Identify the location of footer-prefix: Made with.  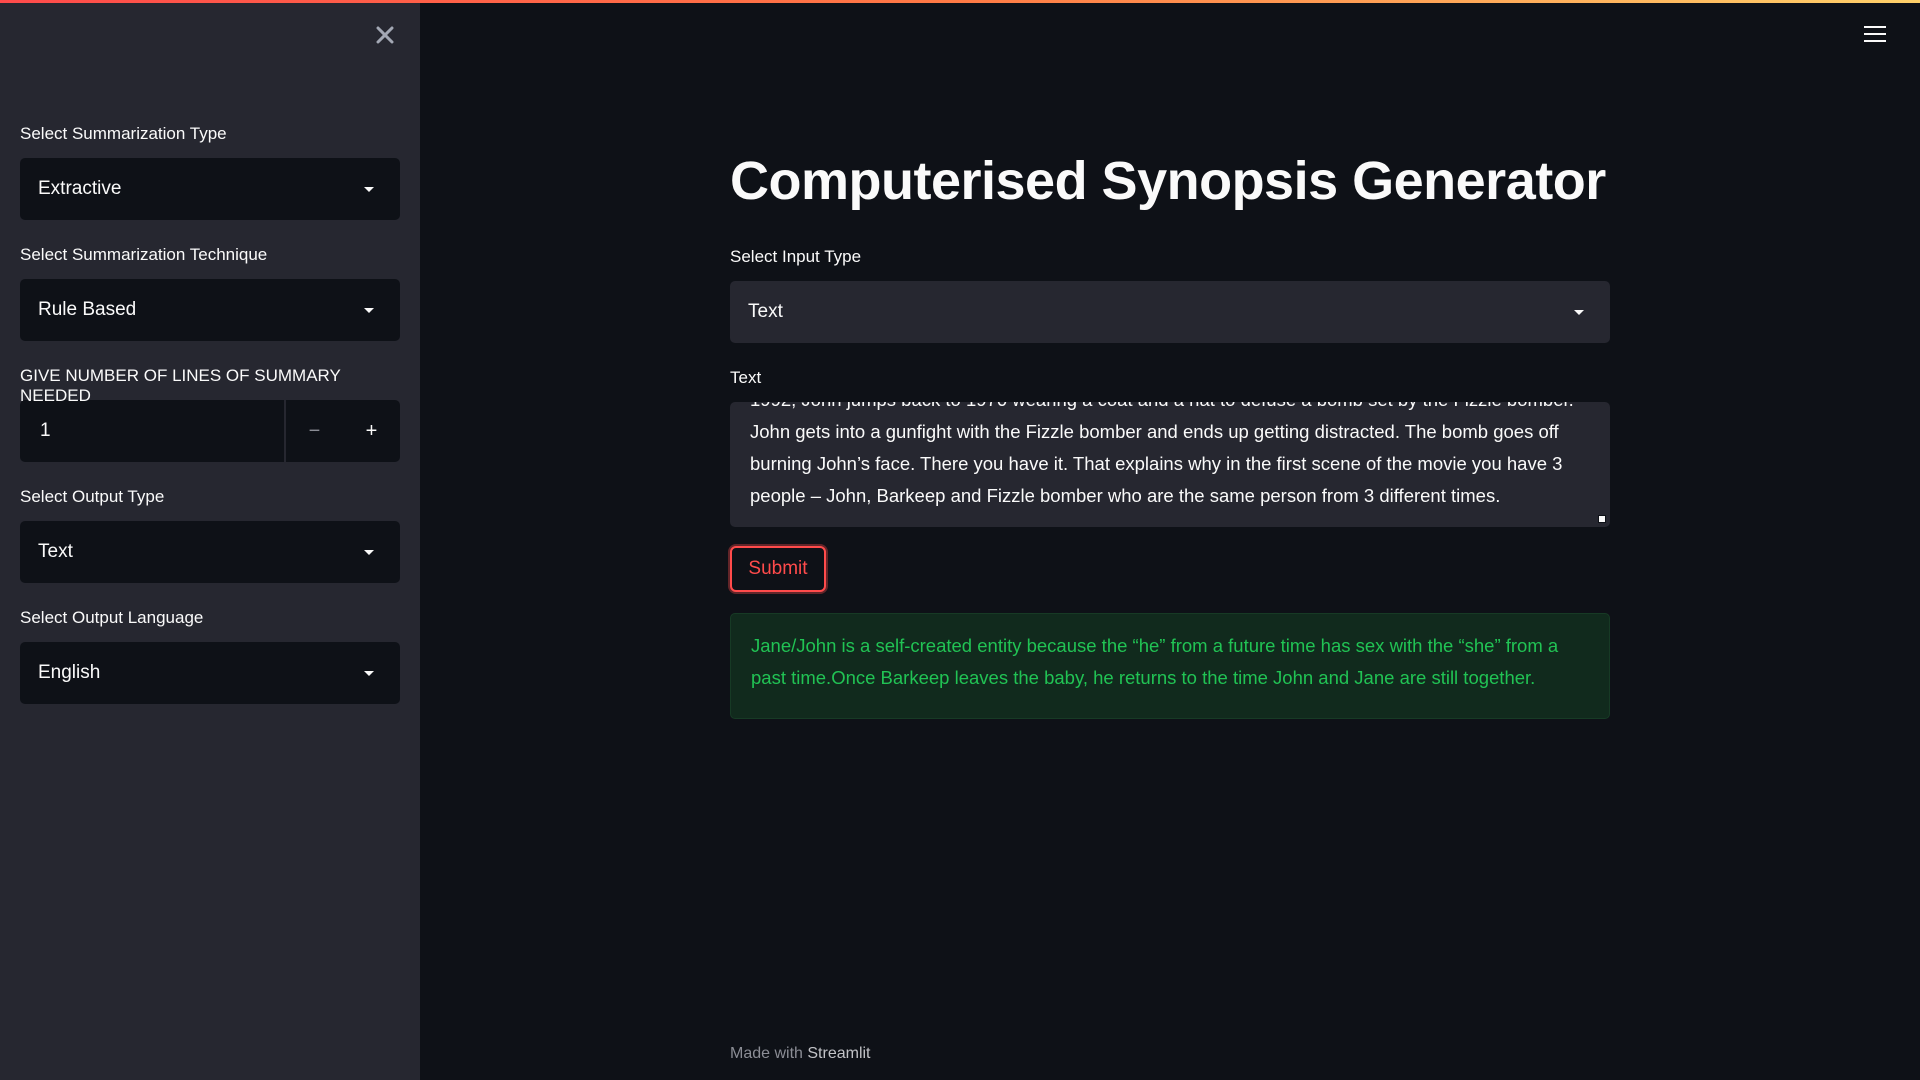
(769, 1053).